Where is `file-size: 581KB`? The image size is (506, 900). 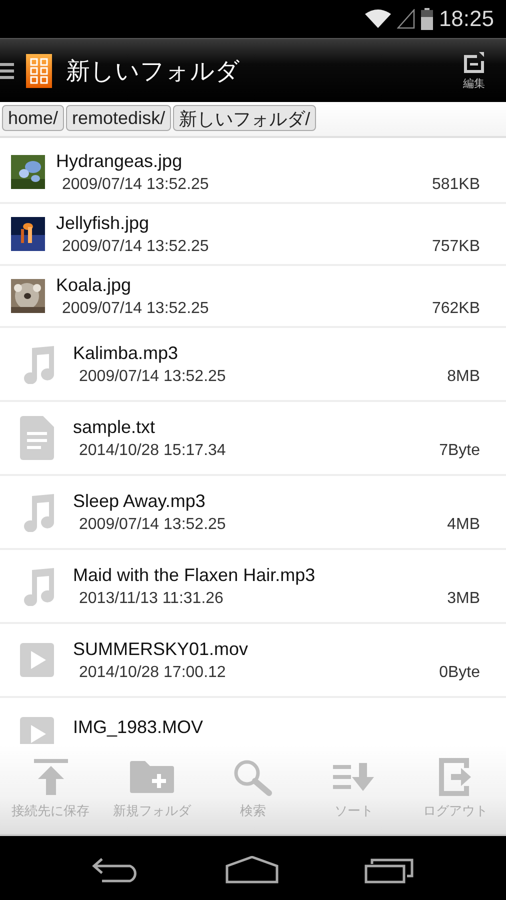
file-size: 581KB is located at coordinates (456, 185).